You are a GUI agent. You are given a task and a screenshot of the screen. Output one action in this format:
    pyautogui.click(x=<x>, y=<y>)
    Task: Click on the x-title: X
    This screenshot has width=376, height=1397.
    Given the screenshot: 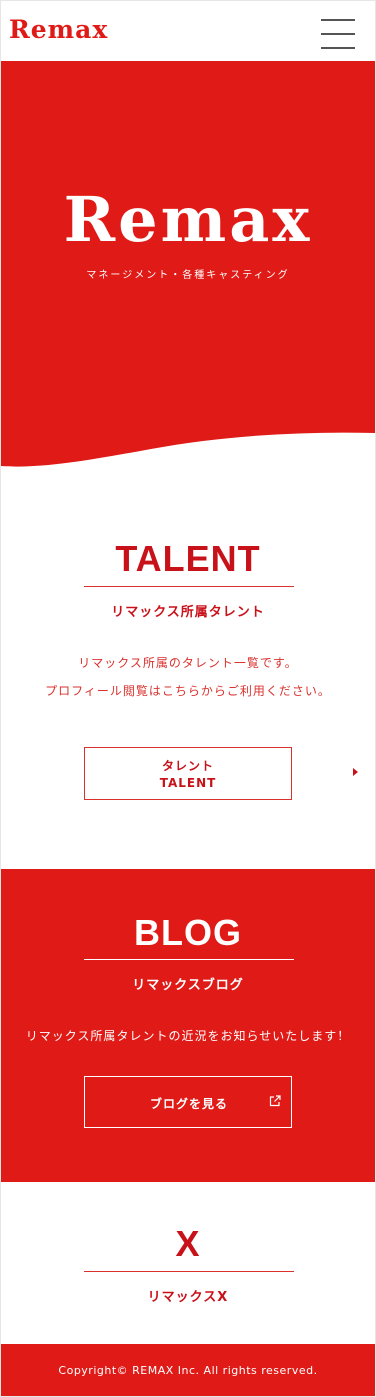 What is the action you would take?
    pyautogui.click(x=188, y=1243)
    